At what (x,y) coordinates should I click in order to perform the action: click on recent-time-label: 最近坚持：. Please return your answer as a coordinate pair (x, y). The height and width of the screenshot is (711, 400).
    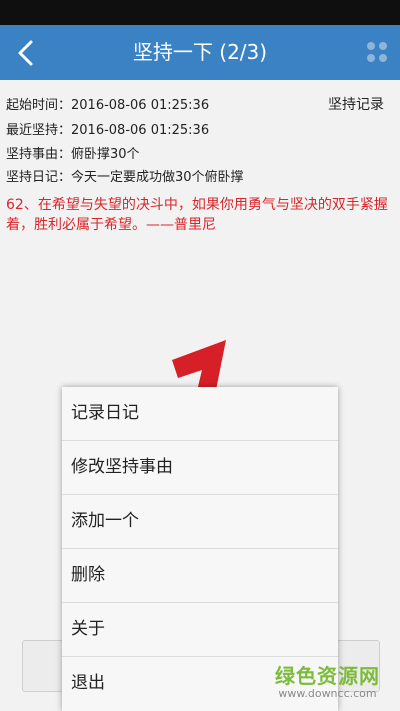
    Looking at the image, I should click on (39, 130).